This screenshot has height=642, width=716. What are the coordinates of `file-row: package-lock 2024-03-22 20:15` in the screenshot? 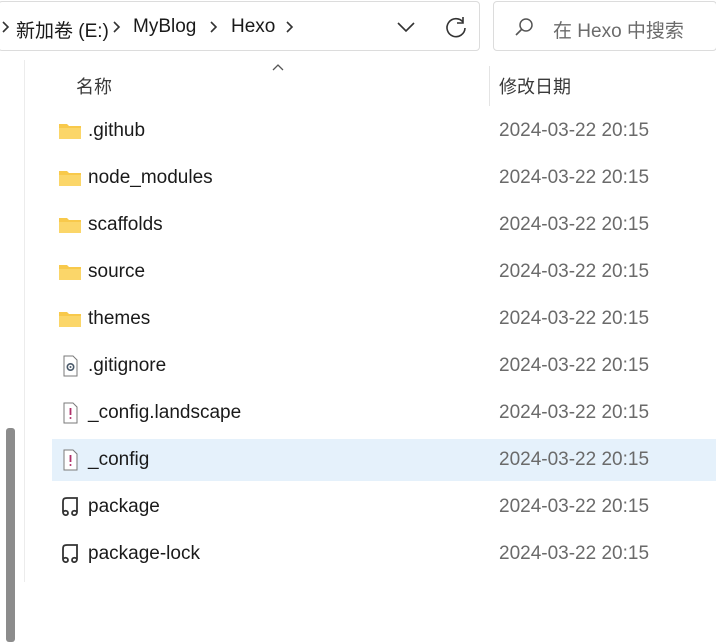 It's located at (384, 554).